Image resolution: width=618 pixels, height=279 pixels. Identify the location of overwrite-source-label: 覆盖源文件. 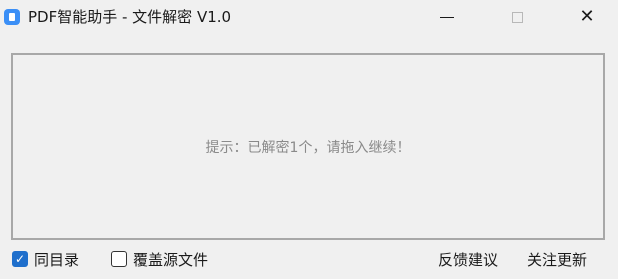
(171, 259).